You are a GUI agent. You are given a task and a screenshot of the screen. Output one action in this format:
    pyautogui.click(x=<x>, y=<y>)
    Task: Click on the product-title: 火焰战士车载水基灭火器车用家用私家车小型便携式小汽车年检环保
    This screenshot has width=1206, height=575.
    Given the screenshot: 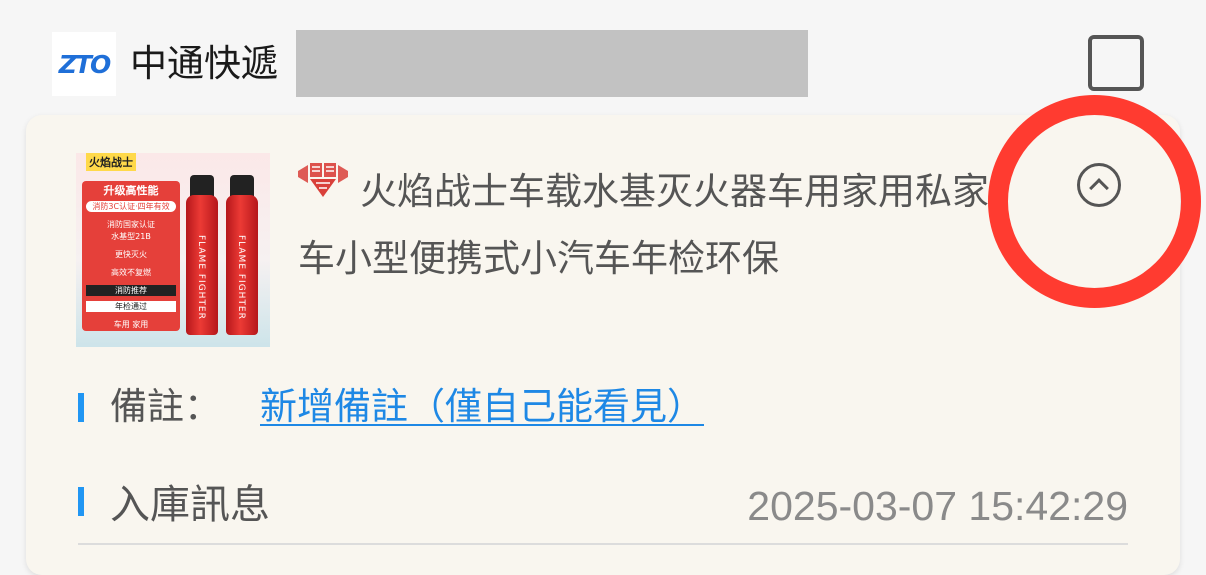 What is the action you would take?
    pyautogui.click(x=653, y=218)
    